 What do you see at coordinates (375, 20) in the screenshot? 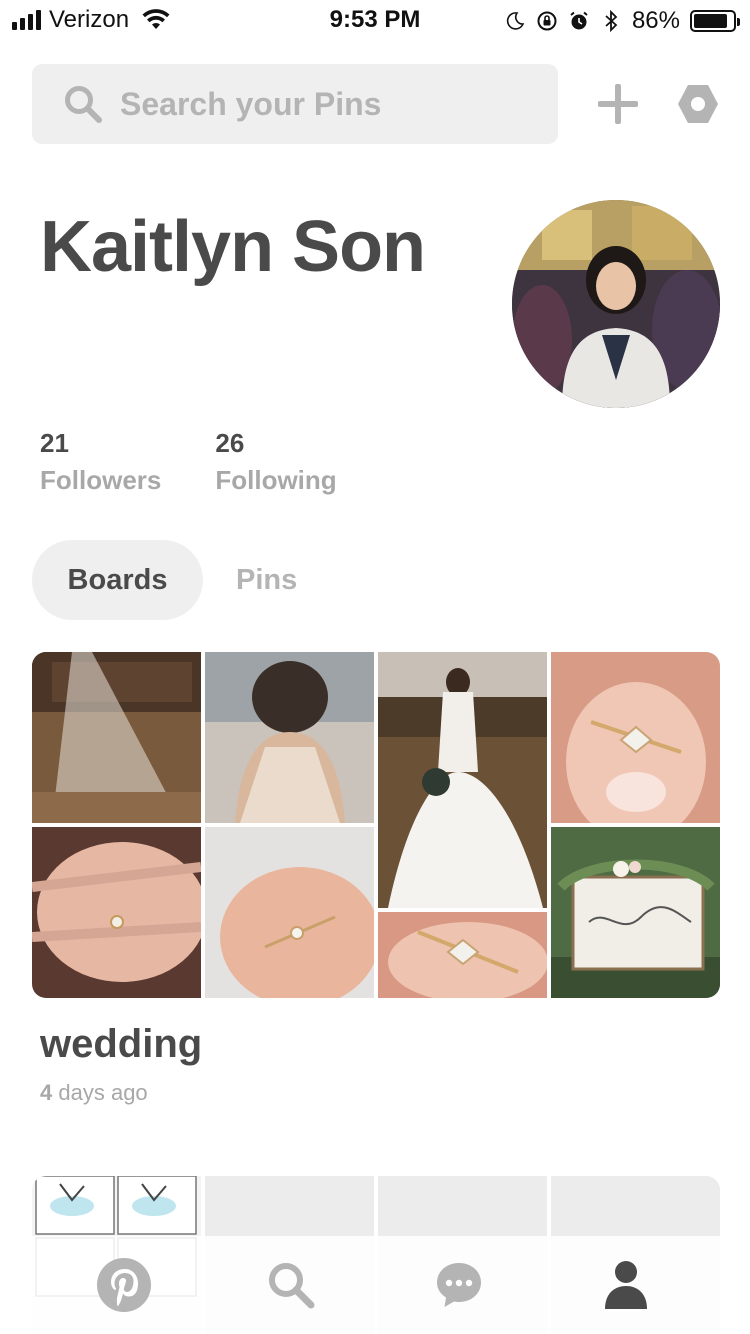
I see `status-bar: Verizon 9:53 PM 86%` at bounding box center [375, 20].